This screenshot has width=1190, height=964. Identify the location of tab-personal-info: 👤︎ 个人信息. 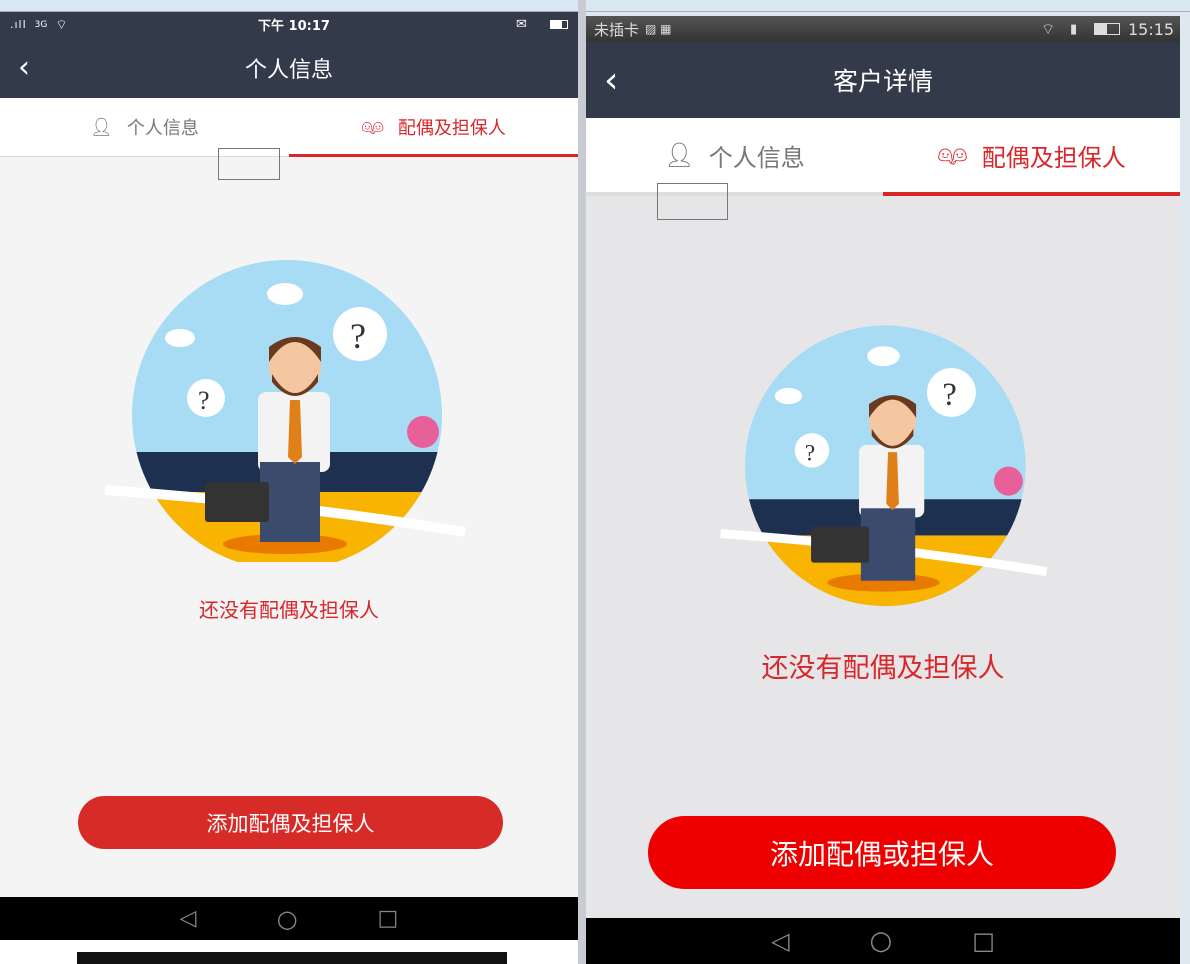
(734, 155).